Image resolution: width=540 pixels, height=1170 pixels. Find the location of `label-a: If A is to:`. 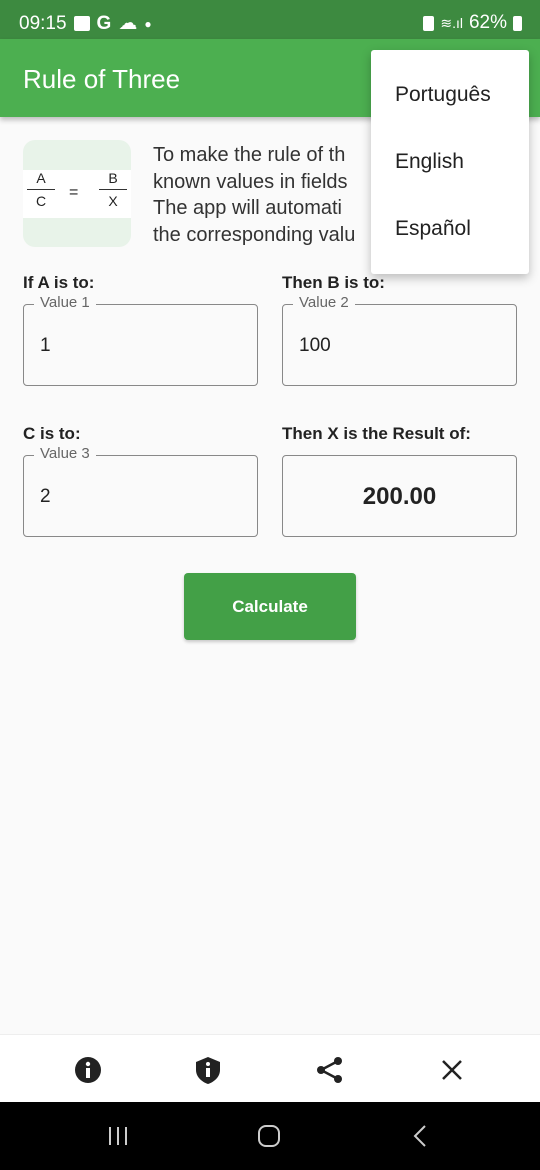

label-a: If A is to: is located at coordinates (59, 282).